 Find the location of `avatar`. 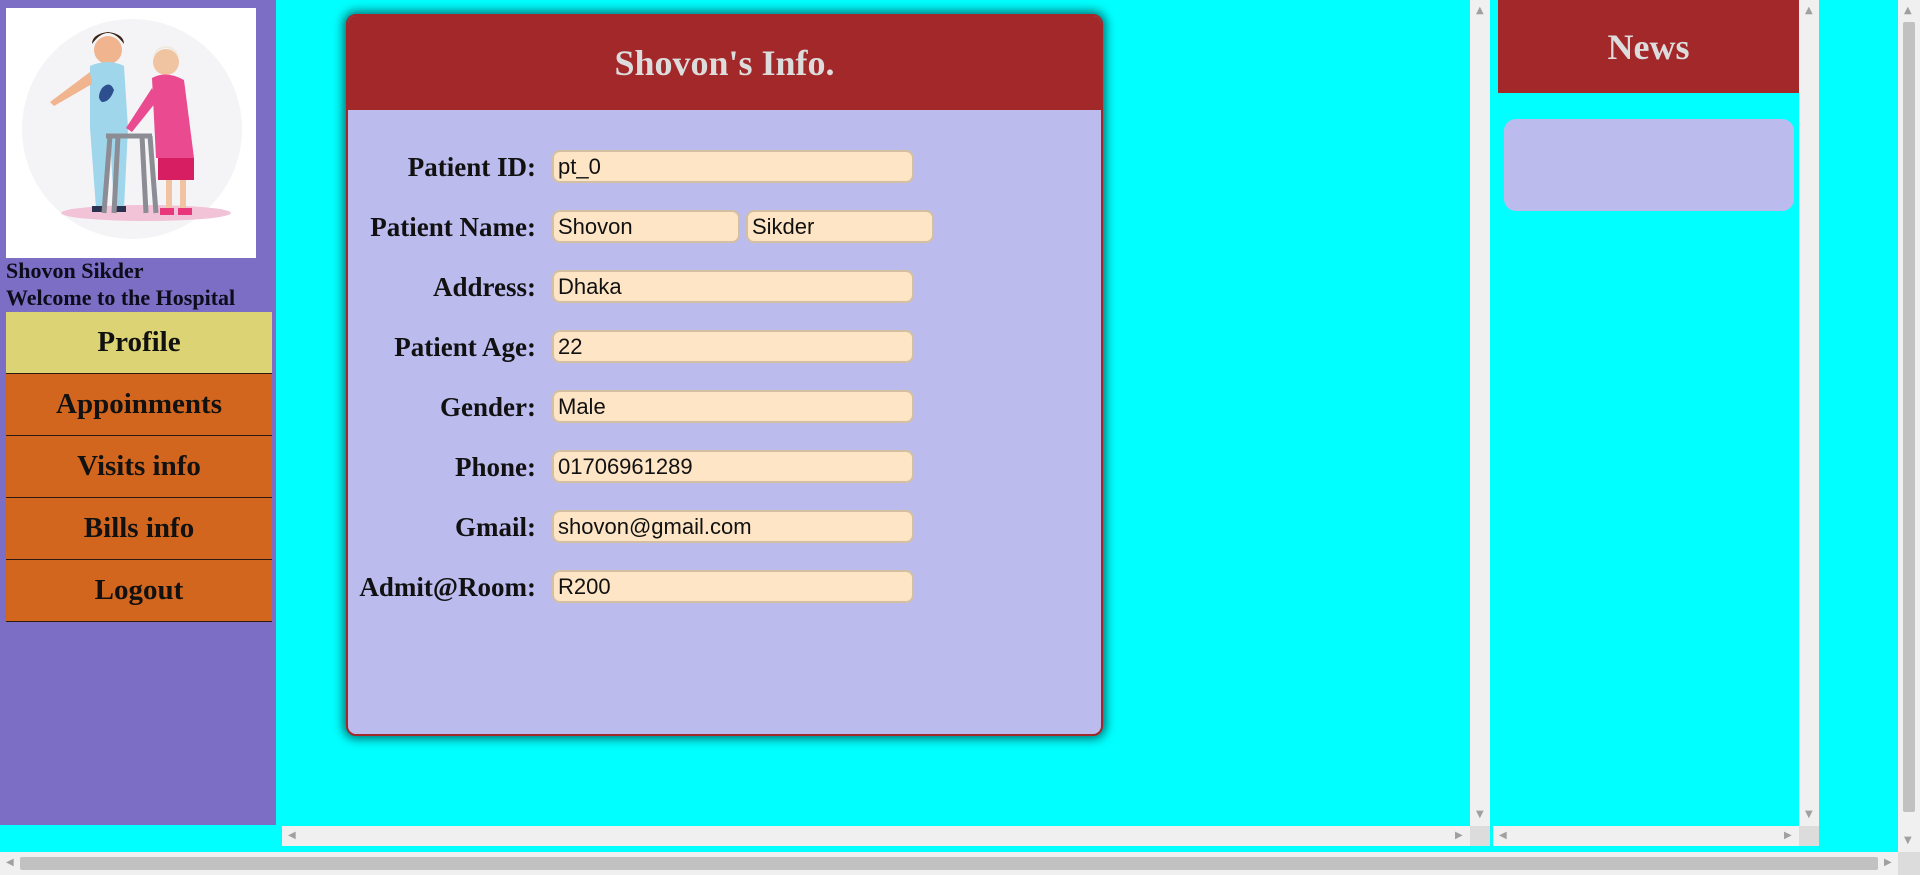

avatar is located at coordinates (131, 133).